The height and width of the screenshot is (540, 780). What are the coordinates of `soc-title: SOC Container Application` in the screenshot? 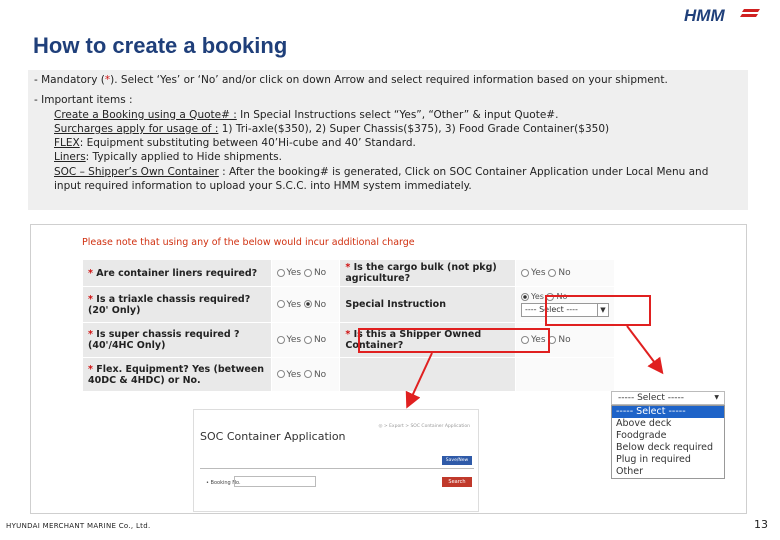 It's located at (273, 436).